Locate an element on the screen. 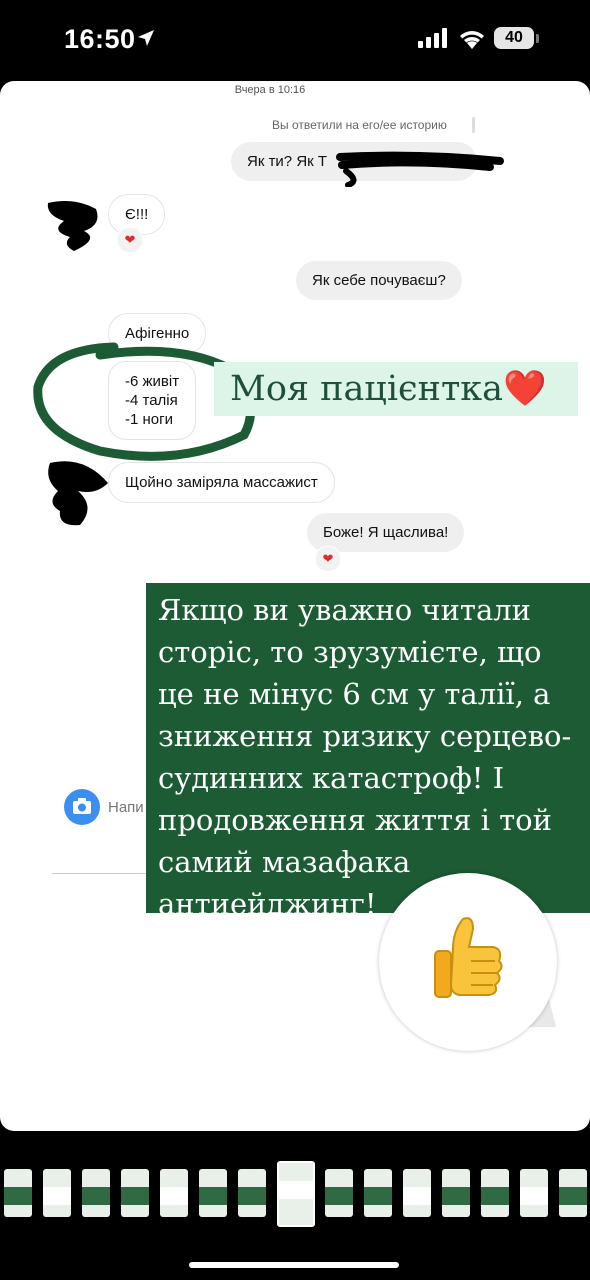  redaction-scribble is located at coordinates (420, 169).